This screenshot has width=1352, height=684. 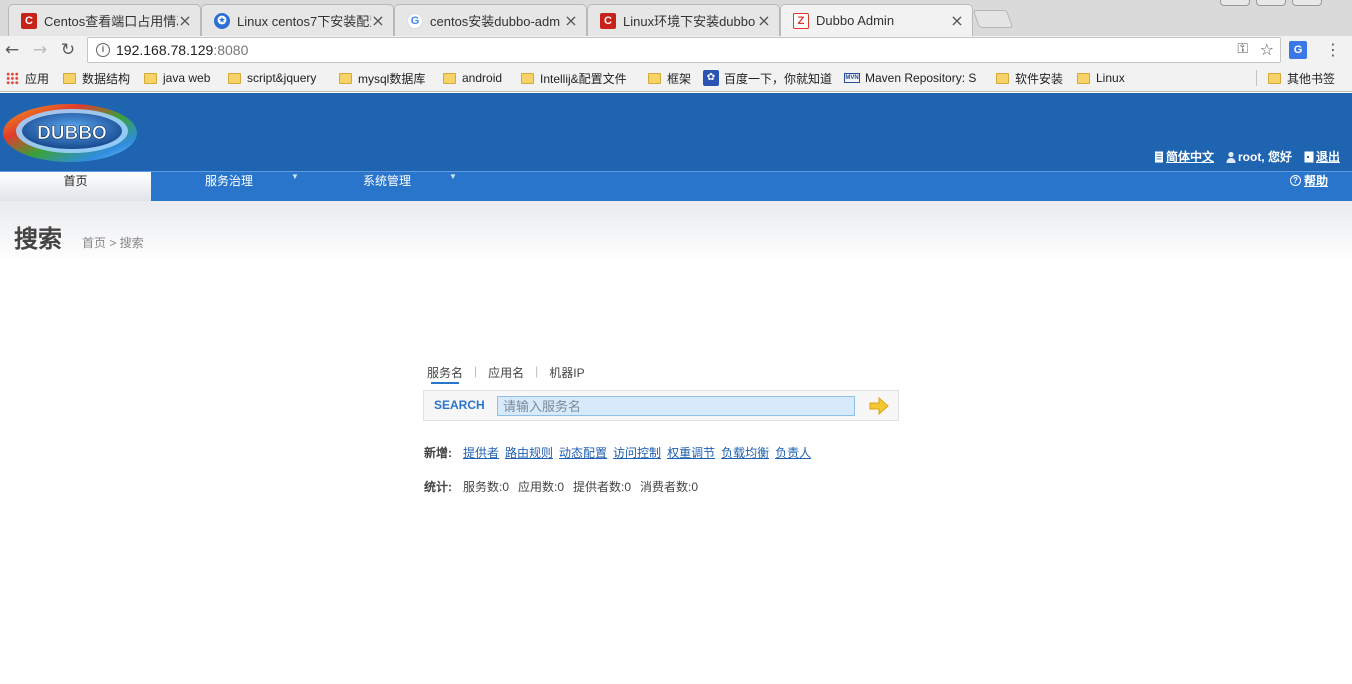 What do you see at coordinates (669, 487) in the screenshot?
I see `stat-consumers: 消费者数:0` at bounding box center [669, 487].